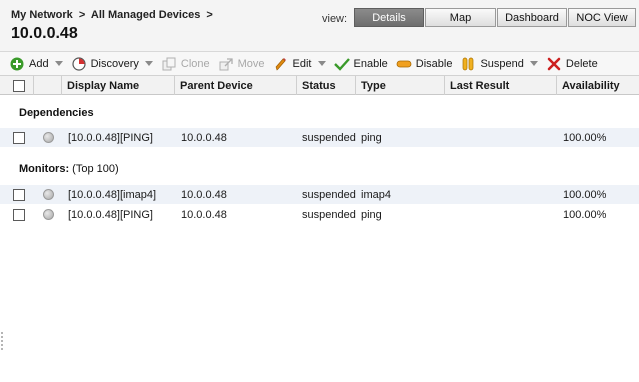  Describe the element at coordinates (501, 85) in the screenshot. I see `column-last-result: Last Result` at that location.